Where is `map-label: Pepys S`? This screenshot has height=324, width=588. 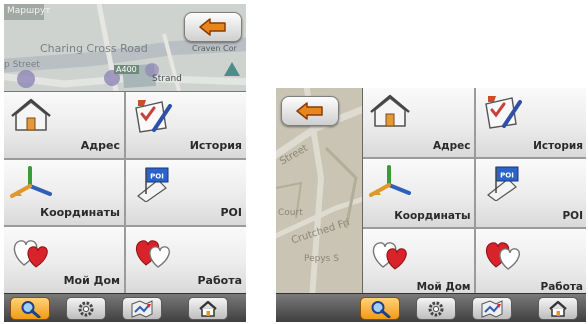 map-label: Pepys S is located at coordinates (321, 259).